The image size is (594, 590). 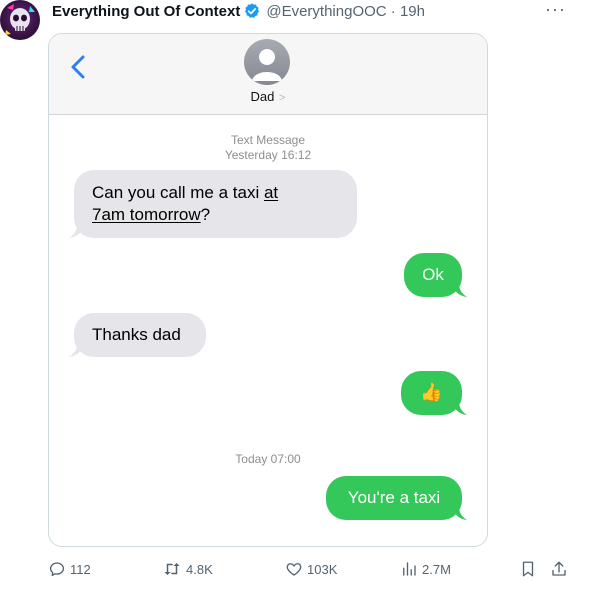 What do you see at coordinates (436, 569) in the screenshot?
I see `views-count: 2.7M` at bounding box center [436, 569].